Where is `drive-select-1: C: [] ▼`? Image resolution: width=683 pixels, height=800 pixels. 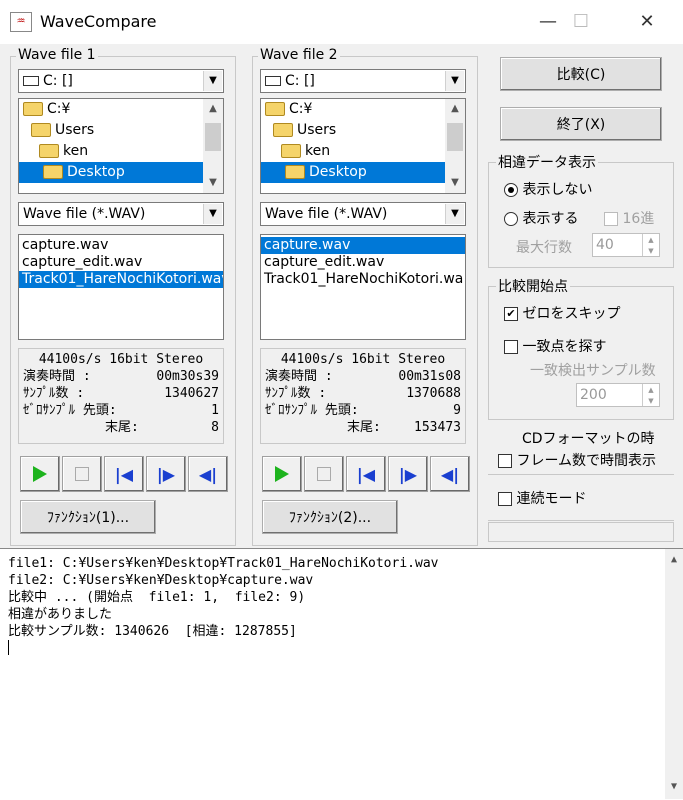 drive-select-1: C: [] ▼ is located at coordinates (121, 81).